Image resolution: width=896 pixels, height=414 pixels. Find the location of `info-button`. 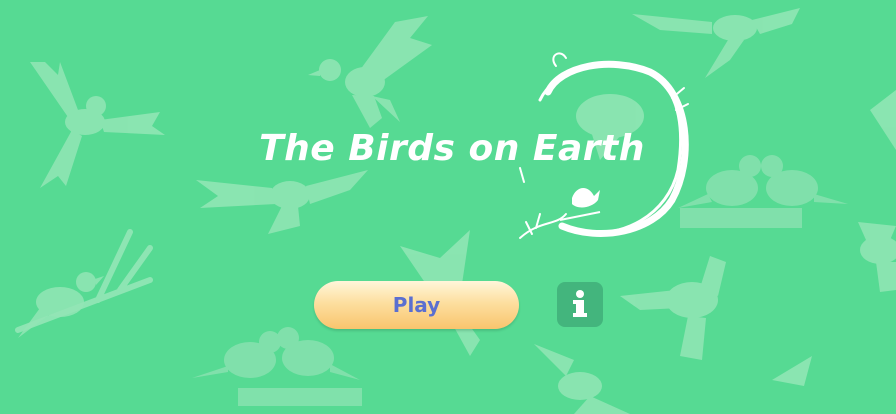

info-button is located at coordinates (580, 304).